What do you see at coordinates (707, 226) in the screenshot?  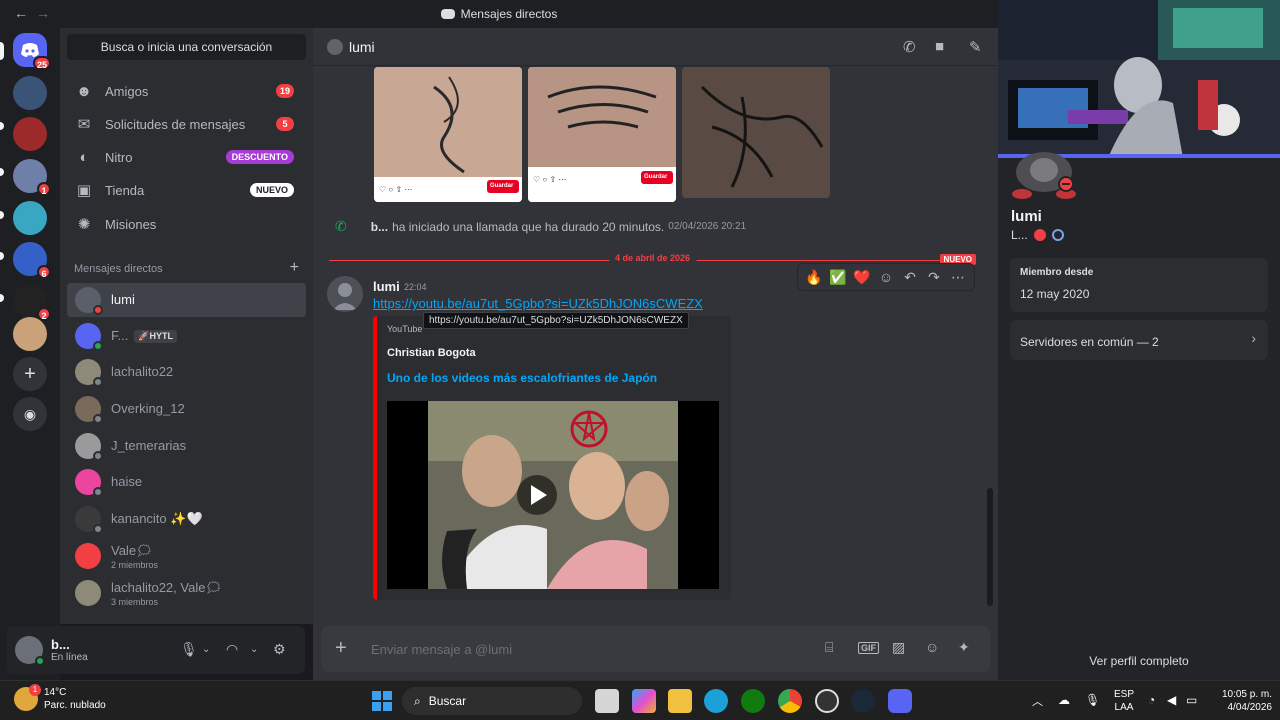 I see `call-timestamp: 02/04/2026 20:21` at bounding box center [707, 226].